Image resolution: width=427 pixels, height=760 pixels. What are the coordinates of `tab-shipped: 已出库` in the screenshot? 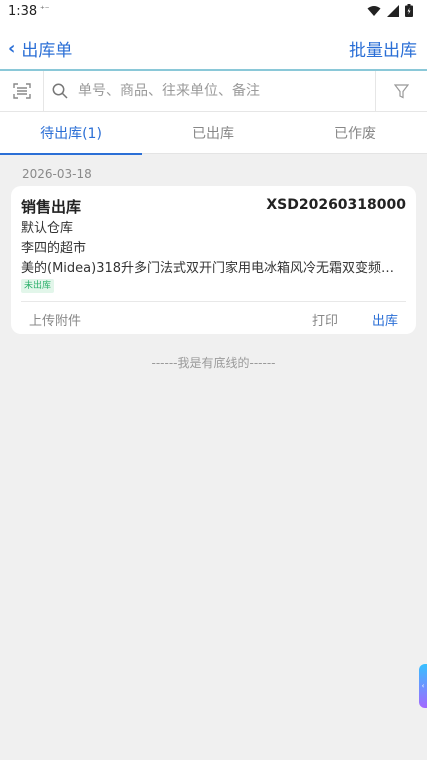 It's located at (213, 133).